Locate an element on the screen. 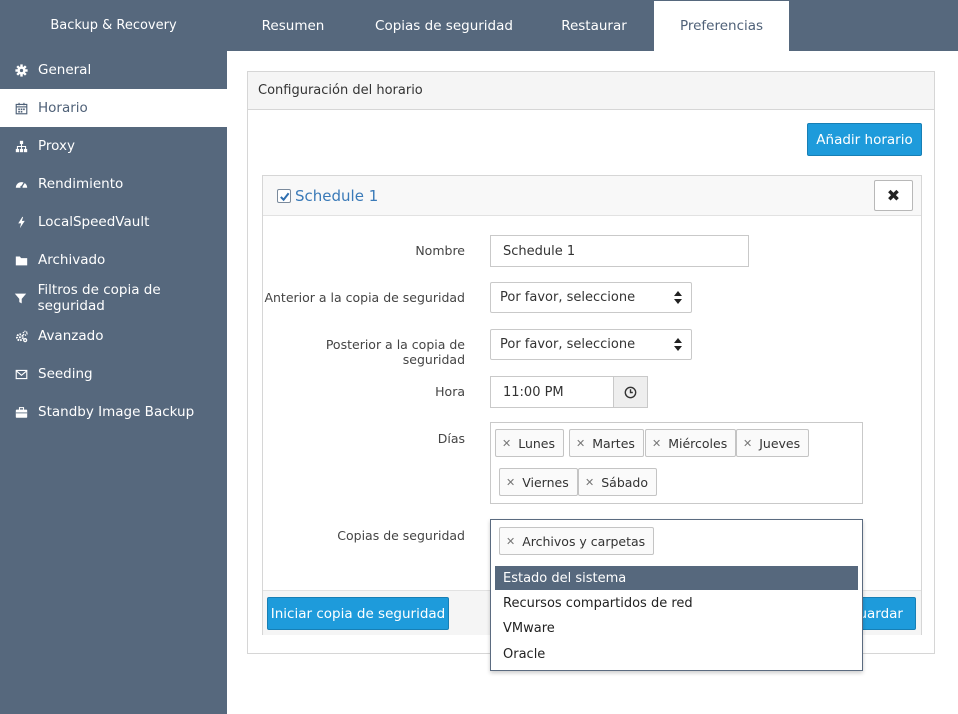 The image size is (958, 714). day-tag-label: Jueves is located at coordinates (780, 443).